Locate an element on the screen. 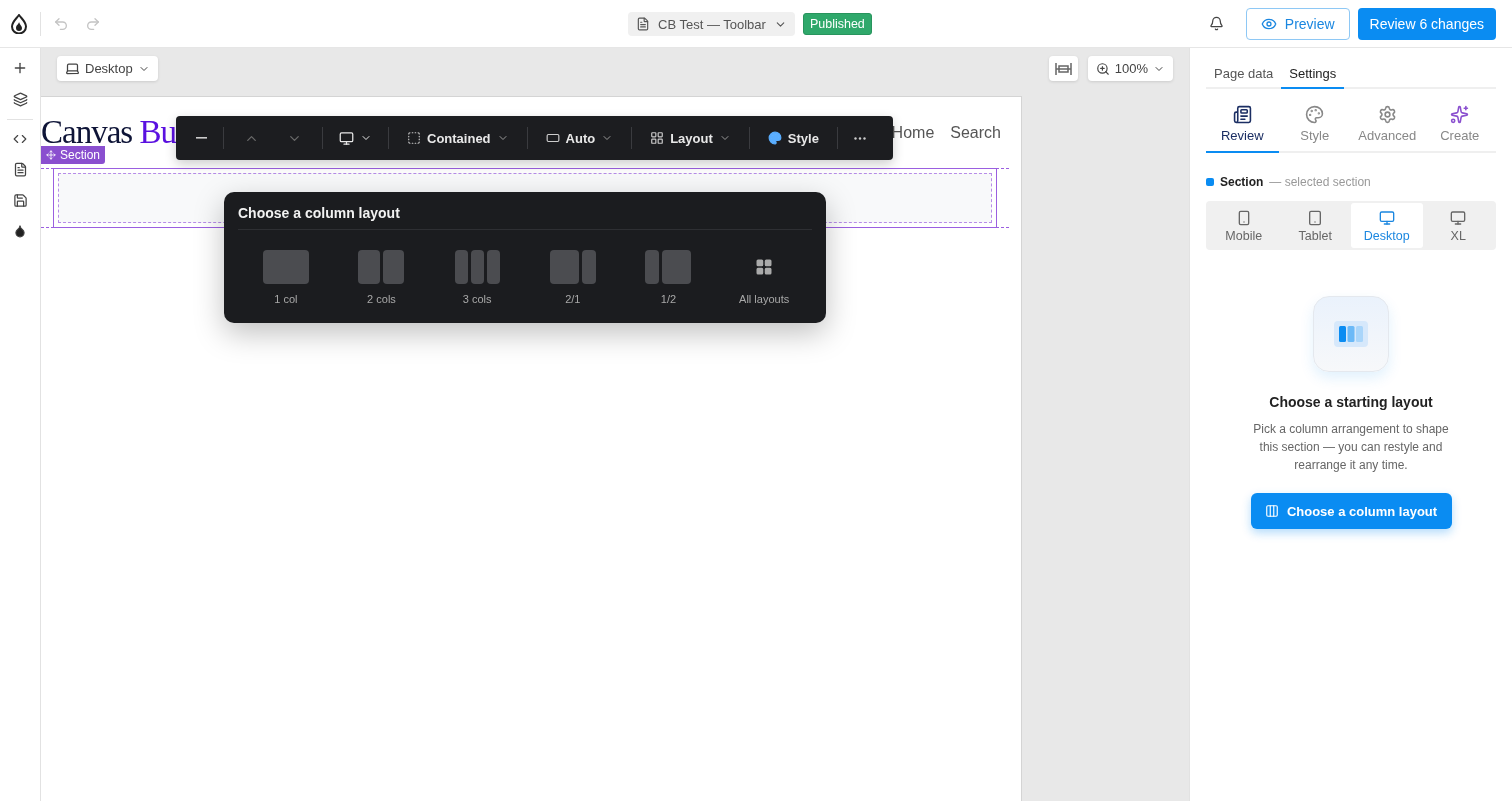 This screenshot has height=801, width=1512. zoom-icon is located at coordinates (1102, 68).